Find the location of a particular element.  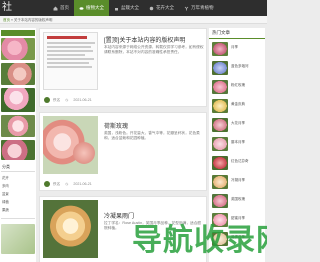

hot-article: 英国玫瑰 is located at coordinates (237, 202).